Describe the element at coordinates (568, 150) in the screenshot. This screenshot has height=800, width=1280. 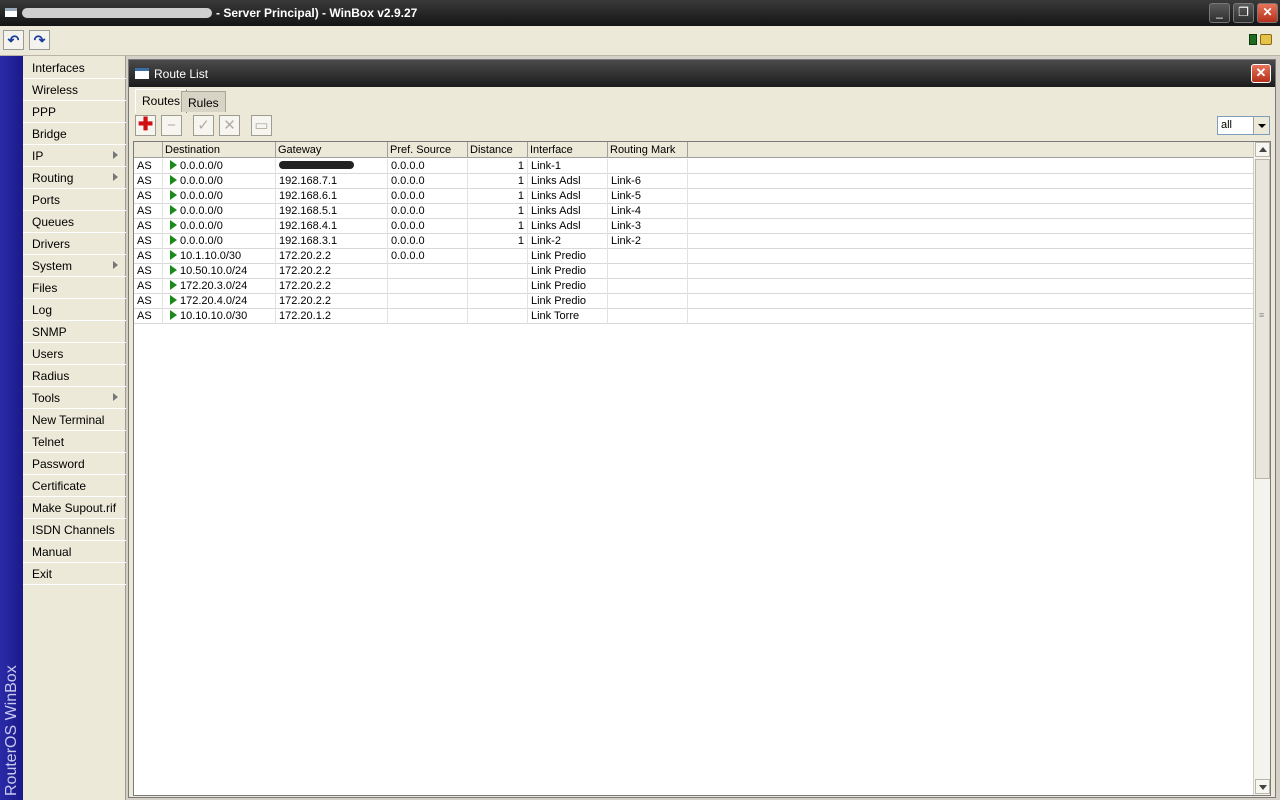
I see `column-header-interface: Interface` at that location.